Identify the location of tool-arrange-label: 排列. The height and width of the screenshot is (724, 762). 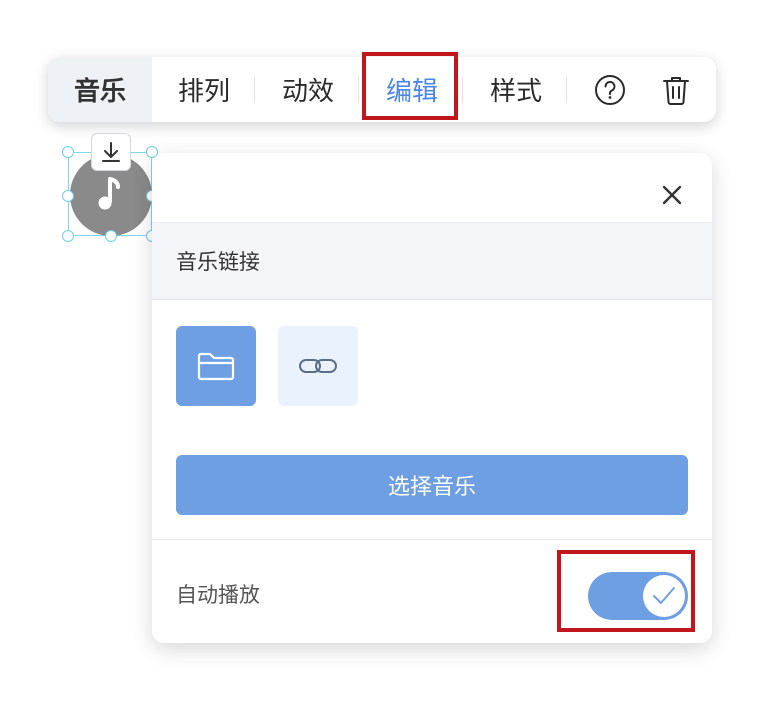
(203, 92).